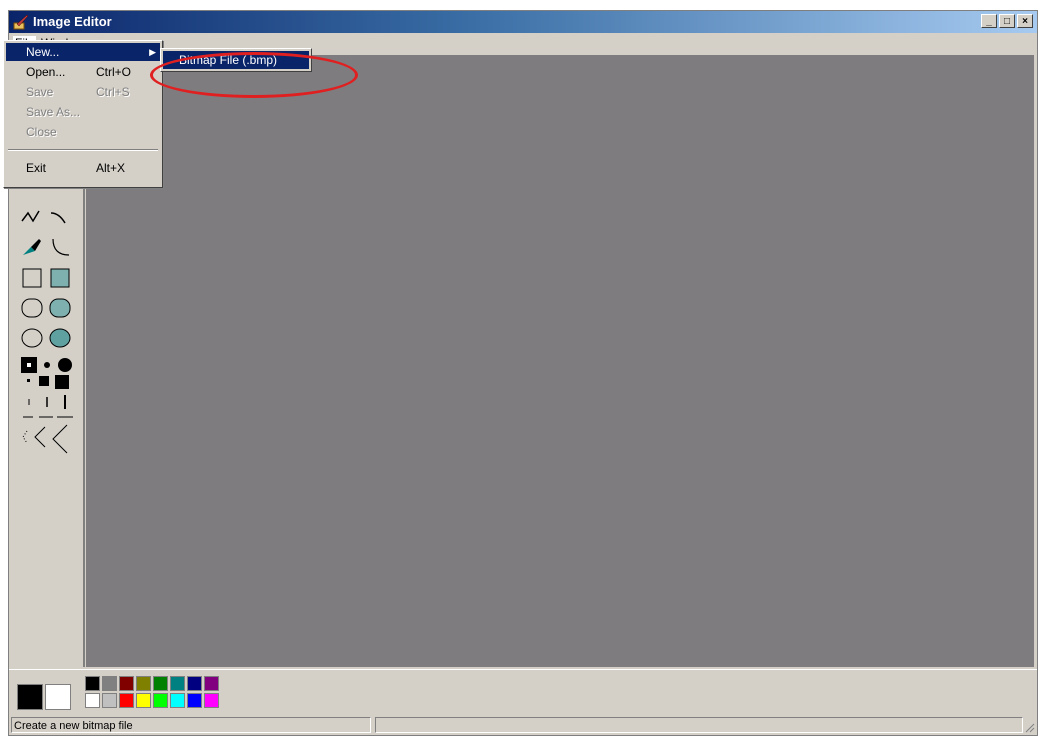 The image size is (1044, 748). I want to click on eyedropper-tool-icon, so click(32, 248).